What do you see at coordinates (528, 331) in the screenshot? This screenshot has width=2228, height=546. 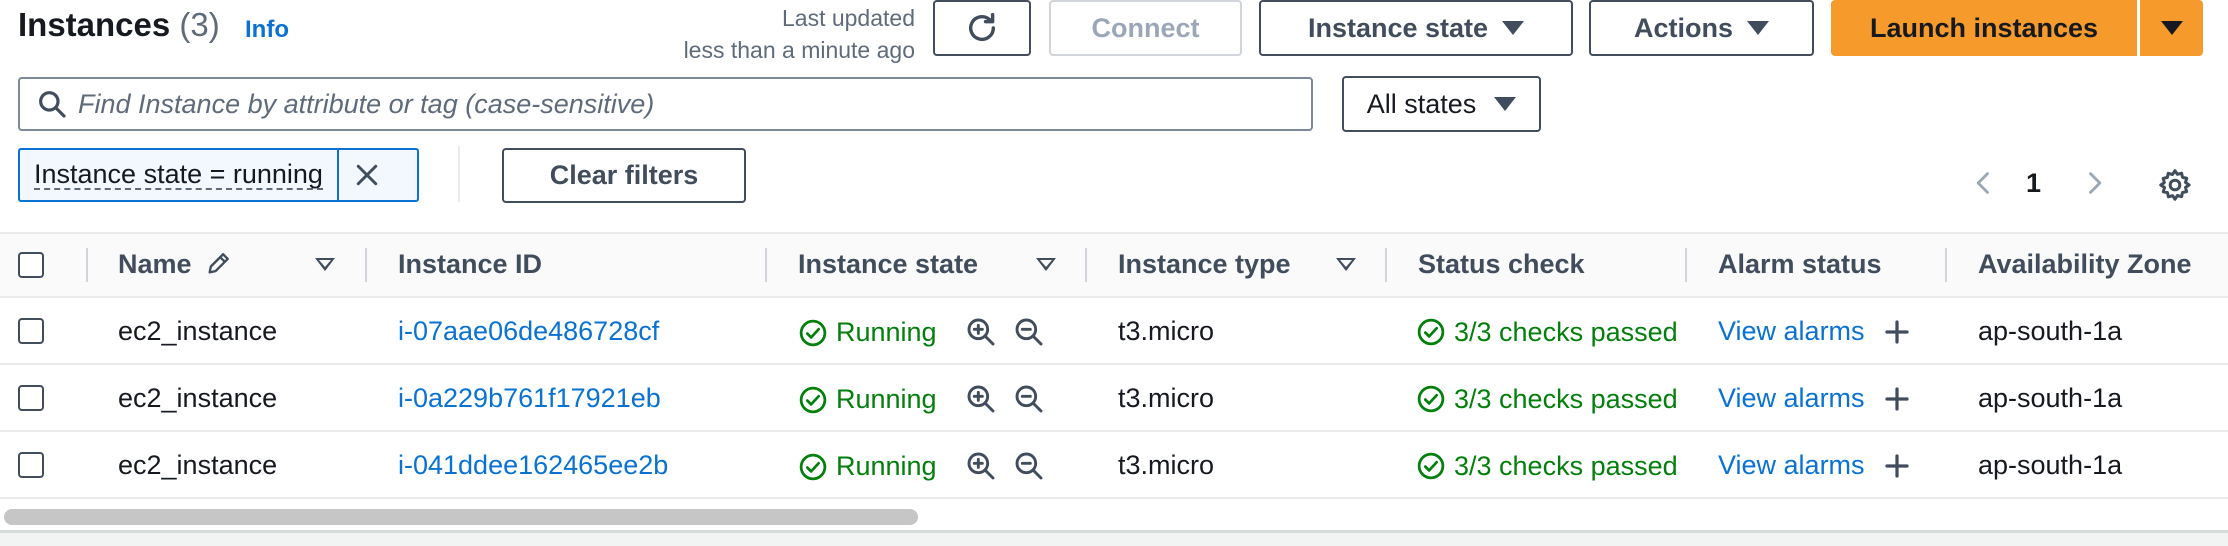 I see `instance-id-link: i-07aae06de486728cf` at bounding box center [528, 331].